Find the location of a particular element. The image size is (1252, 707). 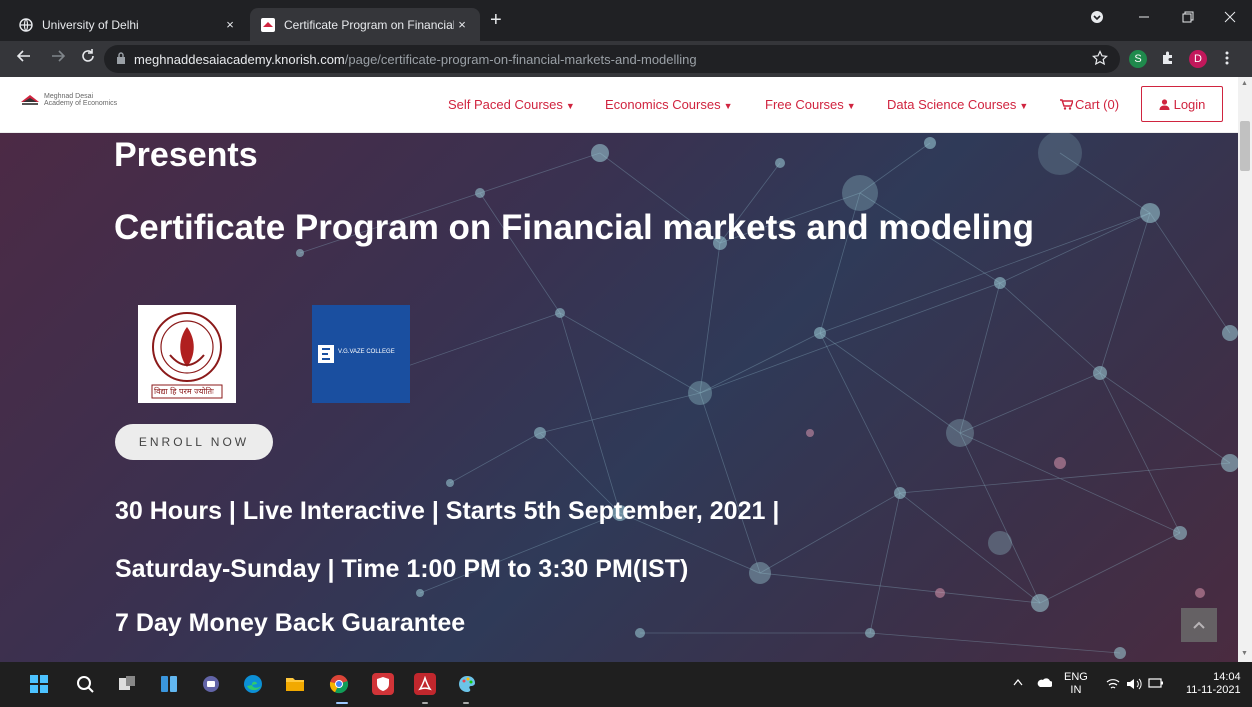

money-back-guarantee: 7 Day Money Back Guarantee is located at coordinates (290, 623).